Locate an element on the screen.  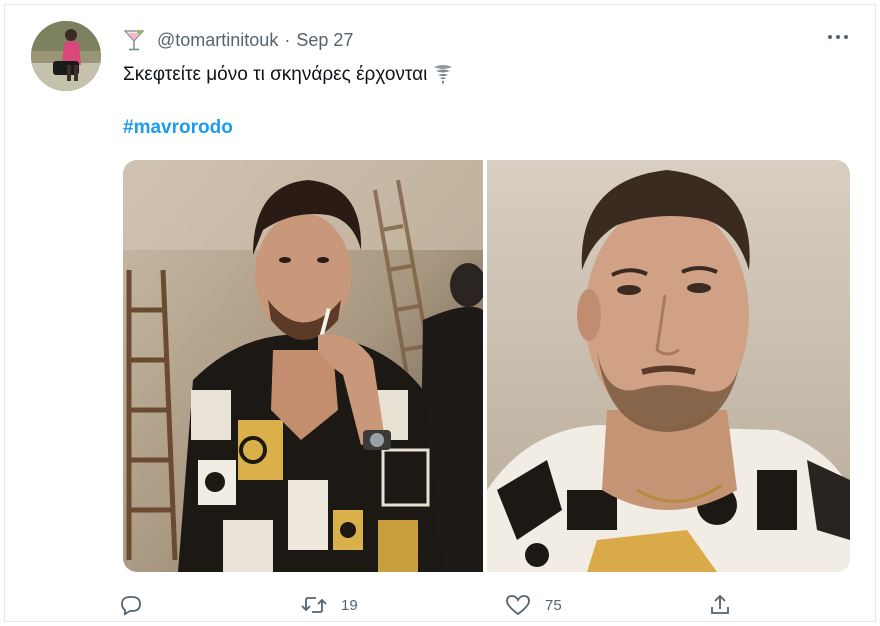
retweet-count: 19 is located at coordinates (349, 605).